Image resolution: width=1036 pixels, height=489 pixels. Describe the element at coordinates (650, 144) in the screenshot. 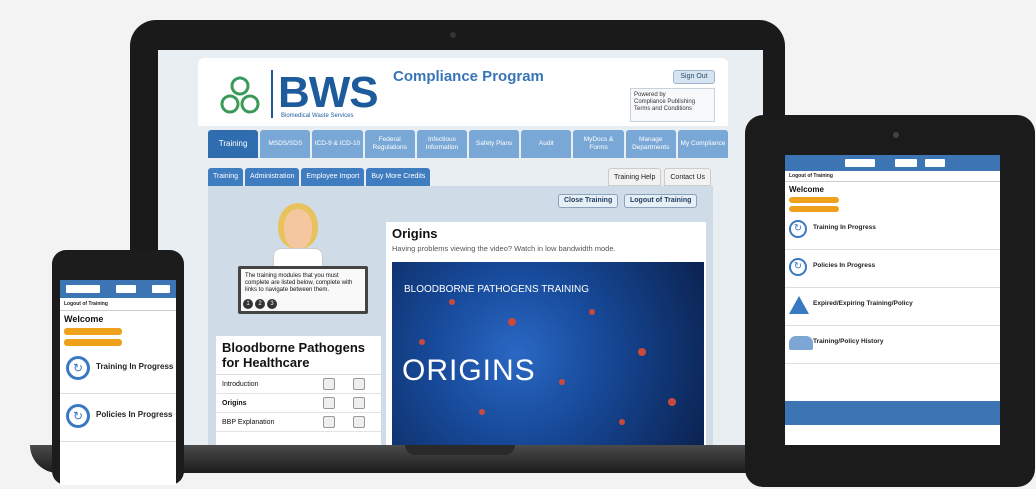

I see `nav-manage-departments: Manage Departments` at that location.